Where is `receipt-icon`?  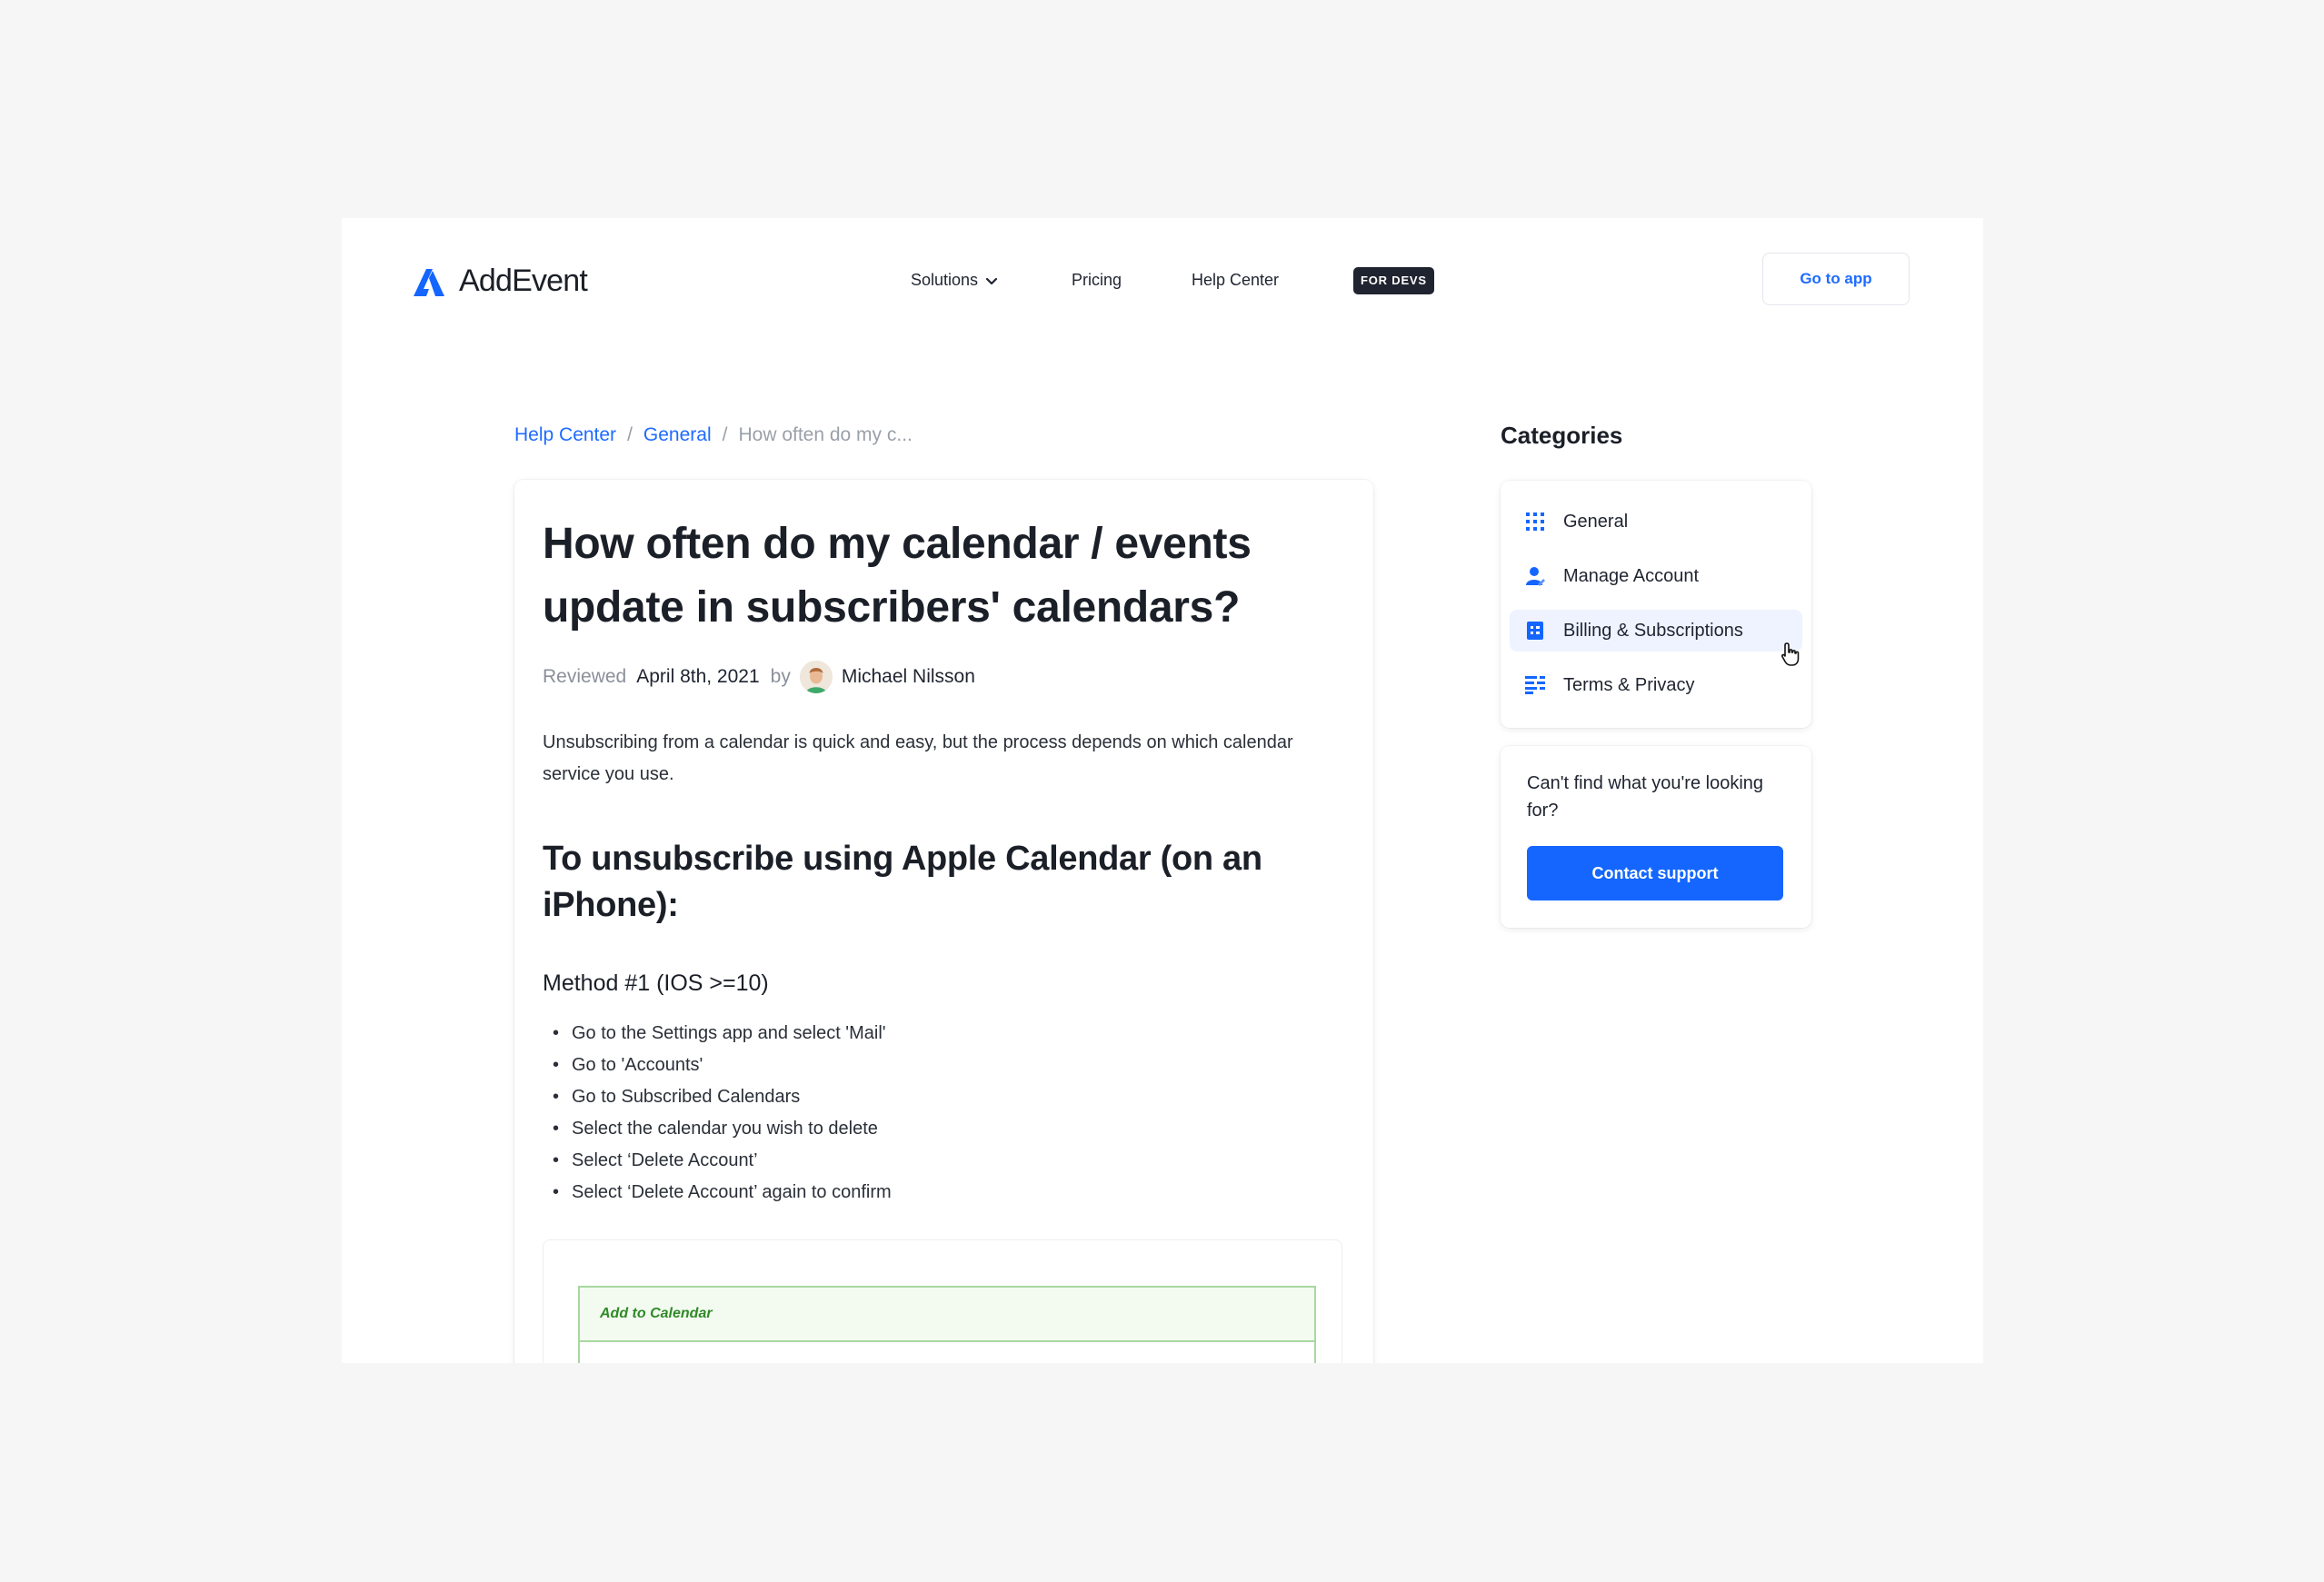 receipt-icon is located at coordinates (1535, 631).